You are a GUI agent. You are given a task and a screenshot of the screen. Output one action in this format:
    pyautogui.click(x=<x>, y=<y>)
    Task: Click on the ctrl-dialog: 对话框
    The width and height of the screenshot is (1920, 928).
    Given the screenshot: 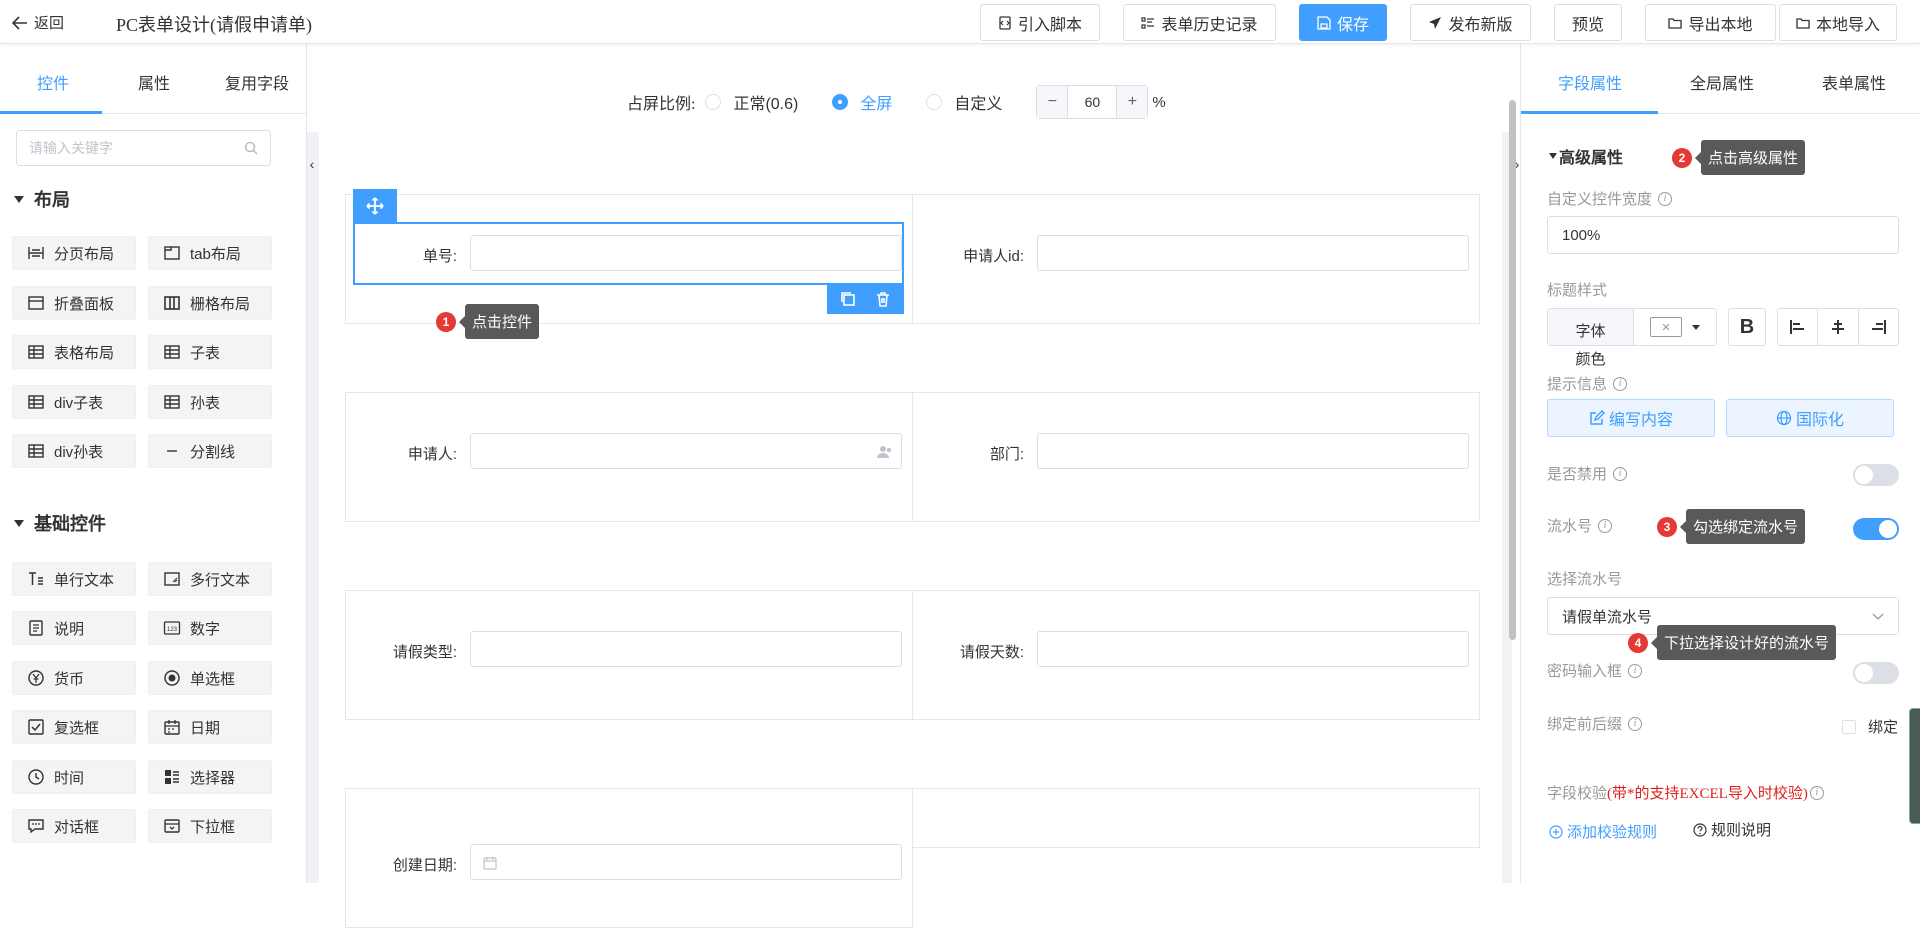 What is the action you would take?
    pyautogui.click(x=74, y=826)
    